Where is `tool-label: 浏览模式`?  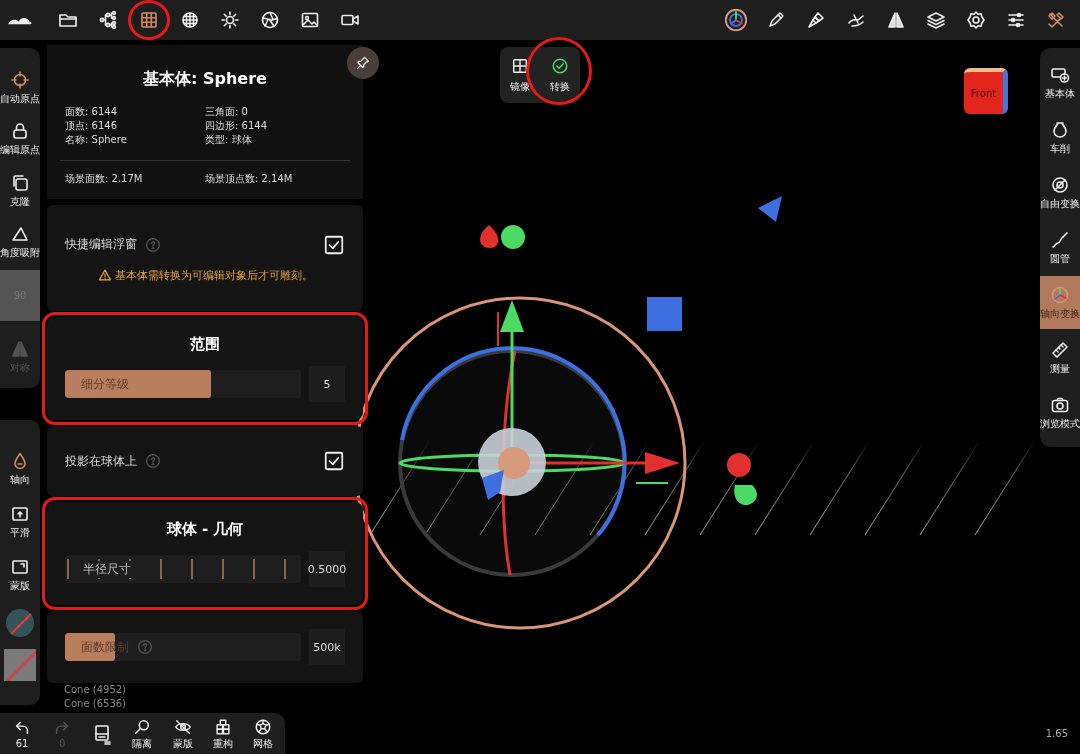 tool-label: 浏览模式 is located at coordinates (1060, 424).